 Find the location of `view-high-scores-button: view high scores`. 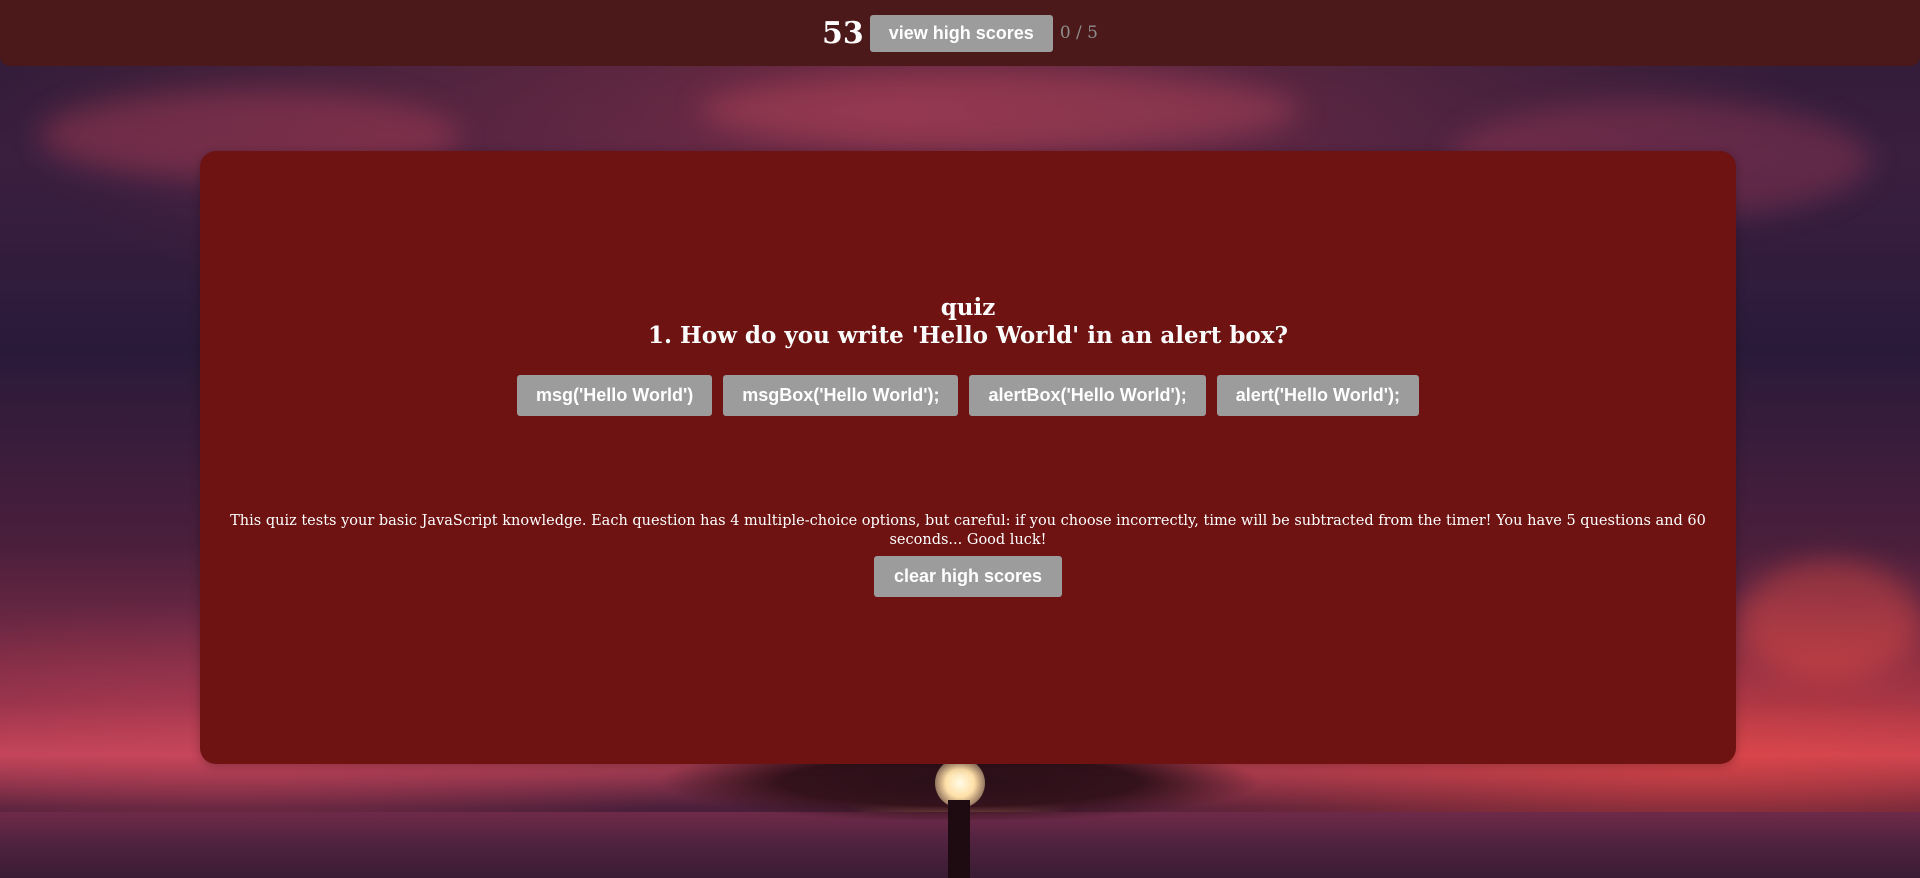

view-high-scores-button: view high scores is located at coordinates (961, 33).